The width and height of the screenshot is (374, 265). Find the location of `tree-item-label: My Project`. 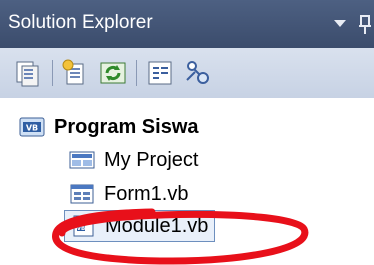

tree-item-label: My Project is located at coordinates (151, 159).